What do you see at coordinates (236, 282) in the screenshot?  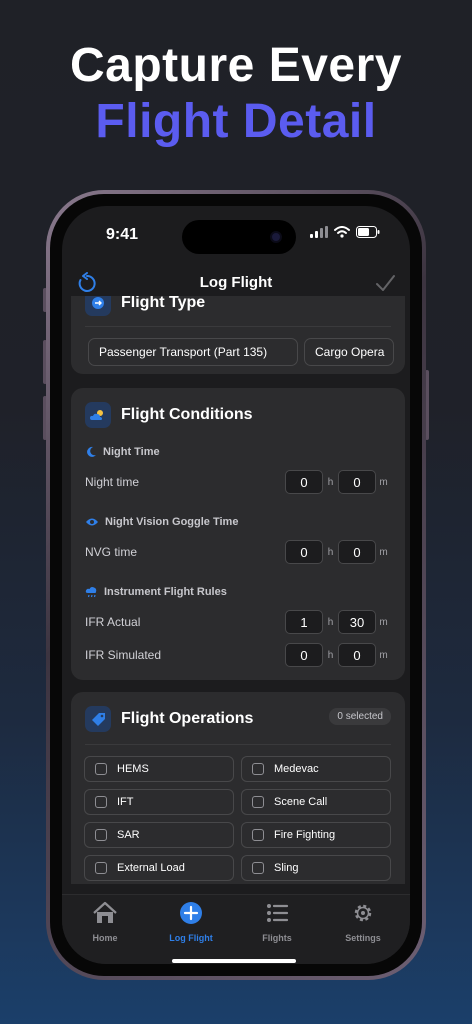 I see `nav-title: Log Flight` at bounding box center [236, 282].